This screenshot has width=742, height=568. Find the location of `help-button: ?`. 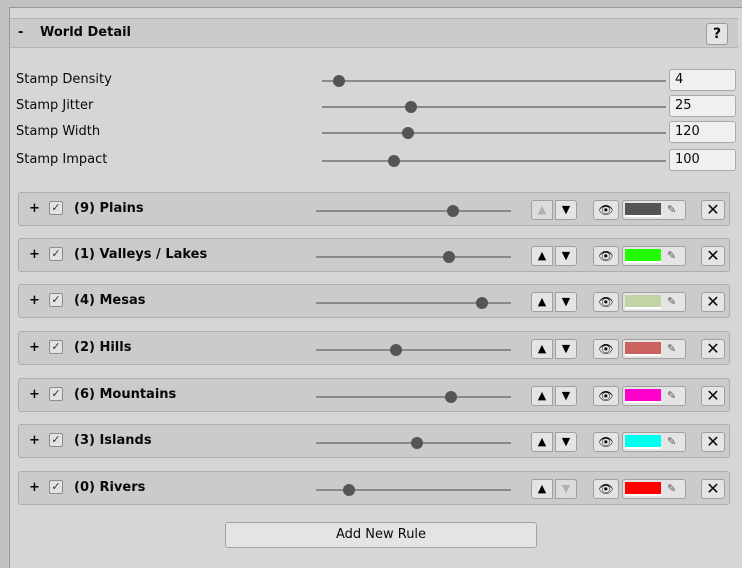

help-button: ? is located at coordinates (717, 34).